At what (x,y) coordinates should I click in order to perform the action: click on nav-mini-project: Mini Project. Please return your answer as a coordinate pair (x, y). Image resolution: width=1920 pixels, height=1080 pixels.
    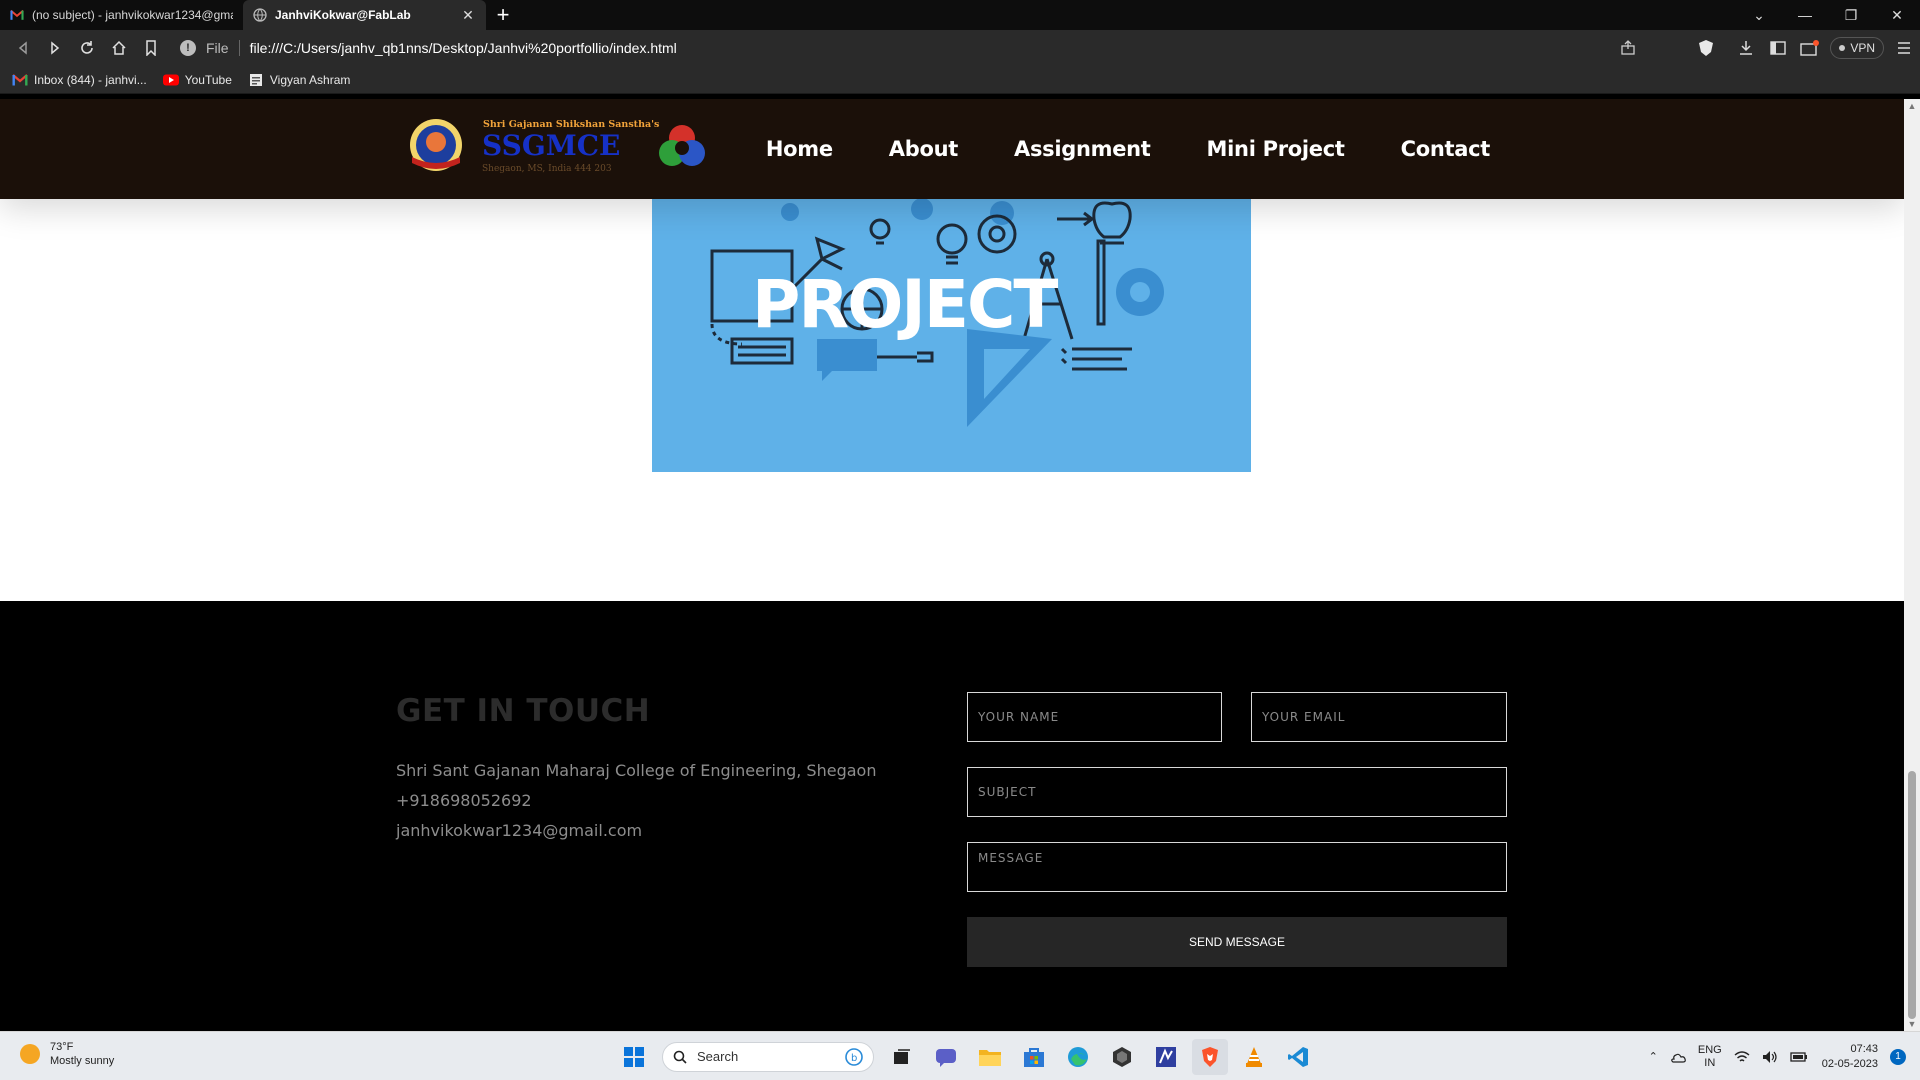
    Looking at the image, I should click on (1276, 149).